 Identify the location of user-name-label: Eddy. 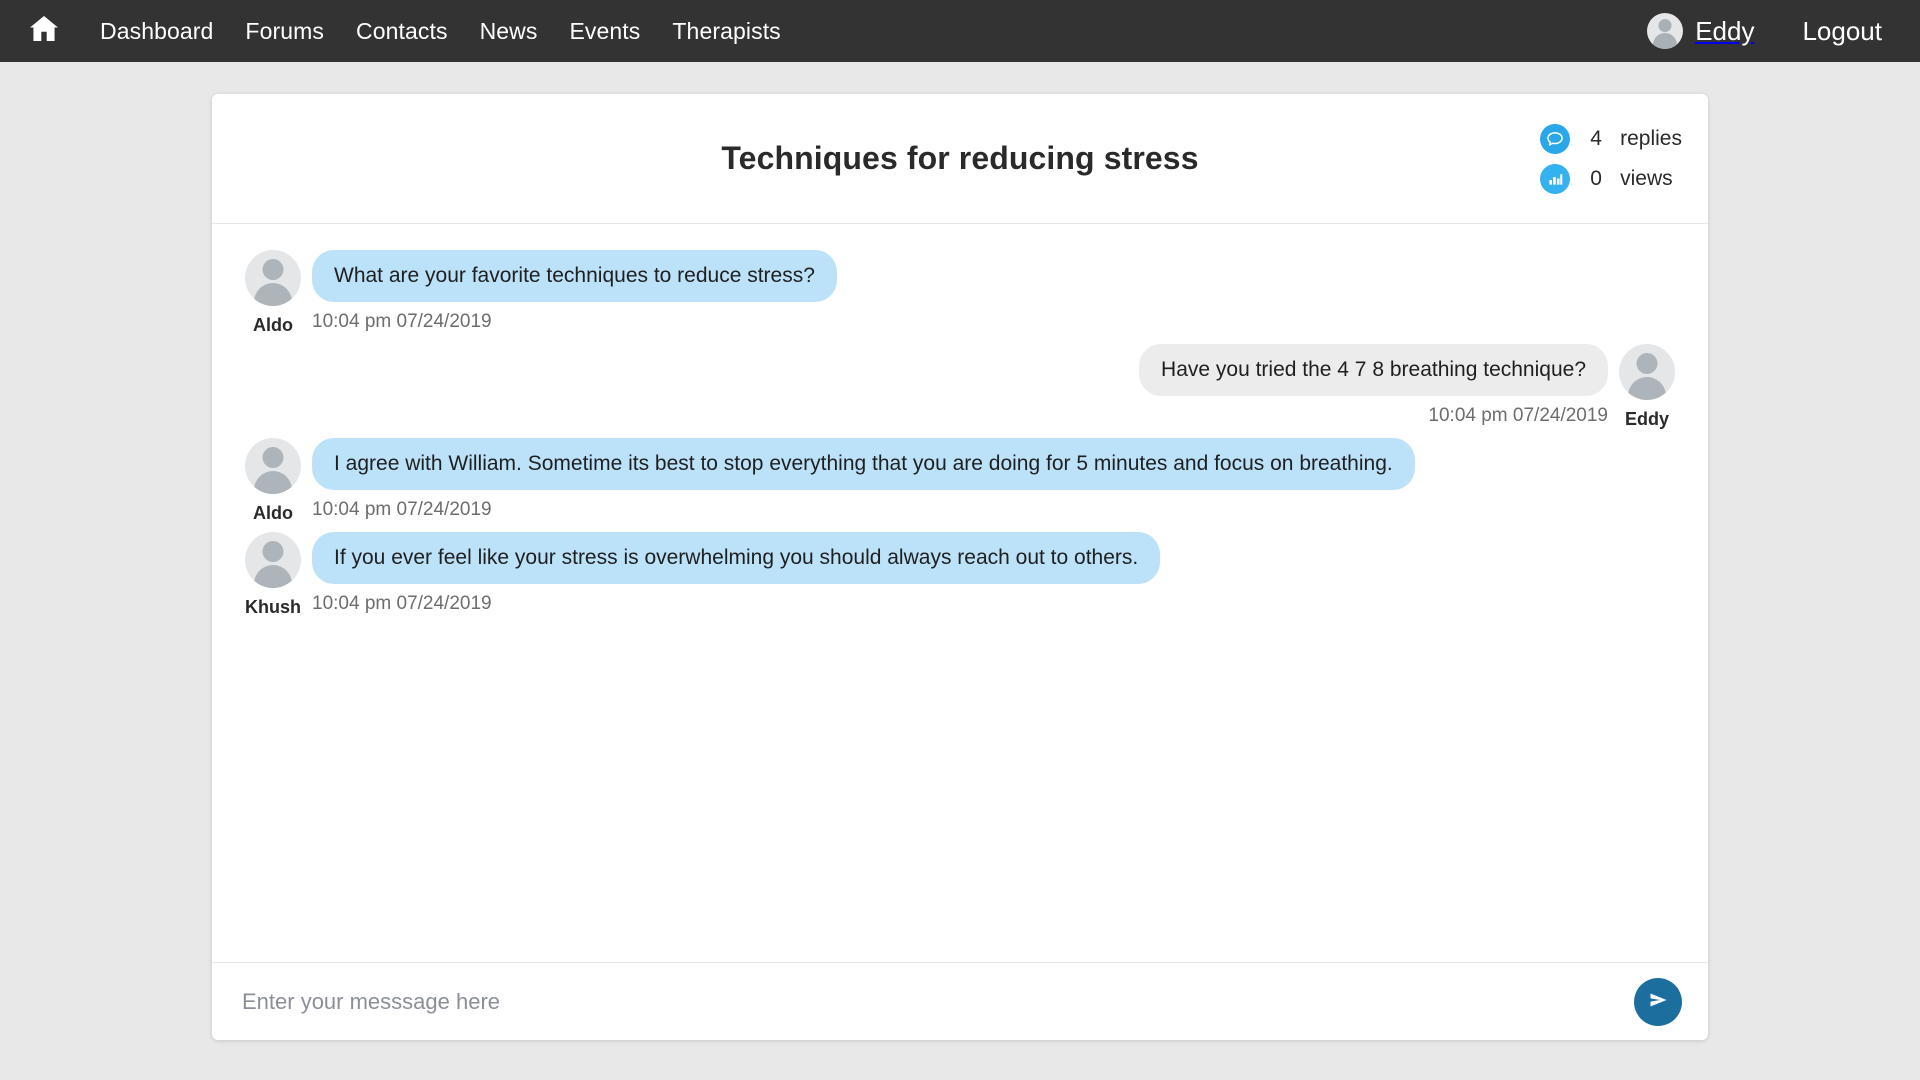
(1725, 30).